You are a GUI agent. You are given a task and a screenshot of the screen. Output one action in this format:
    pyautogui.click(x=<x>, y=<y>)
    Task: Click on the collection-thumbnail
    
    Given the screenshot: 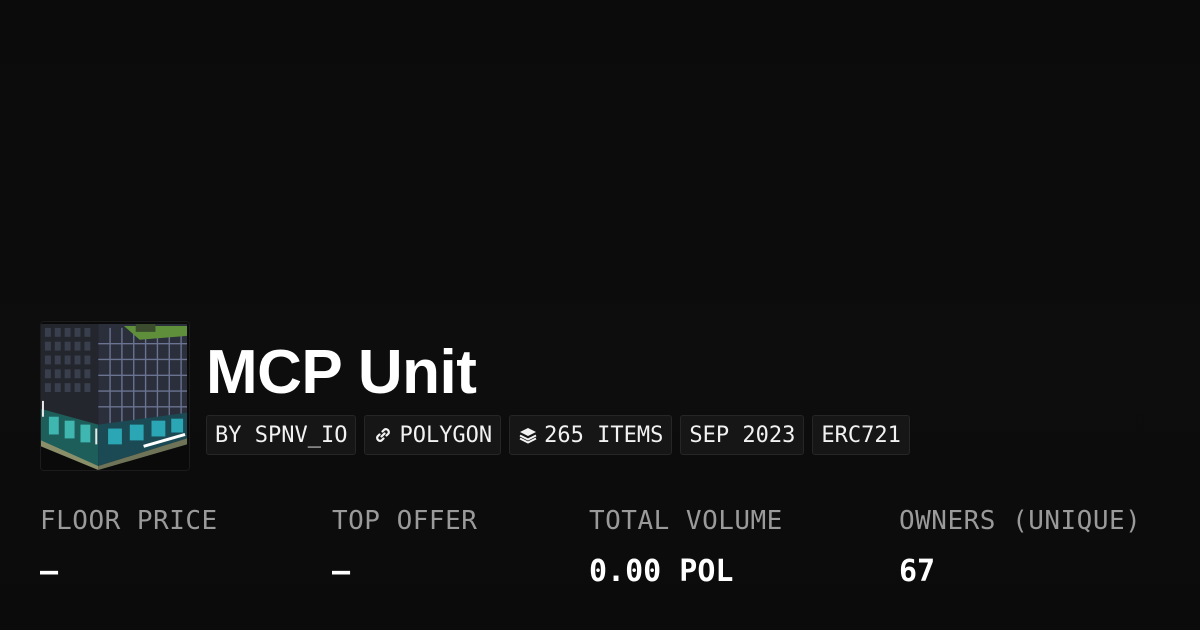 What is the action you would take?
    pyautogui.click(x=115, y=396)
    